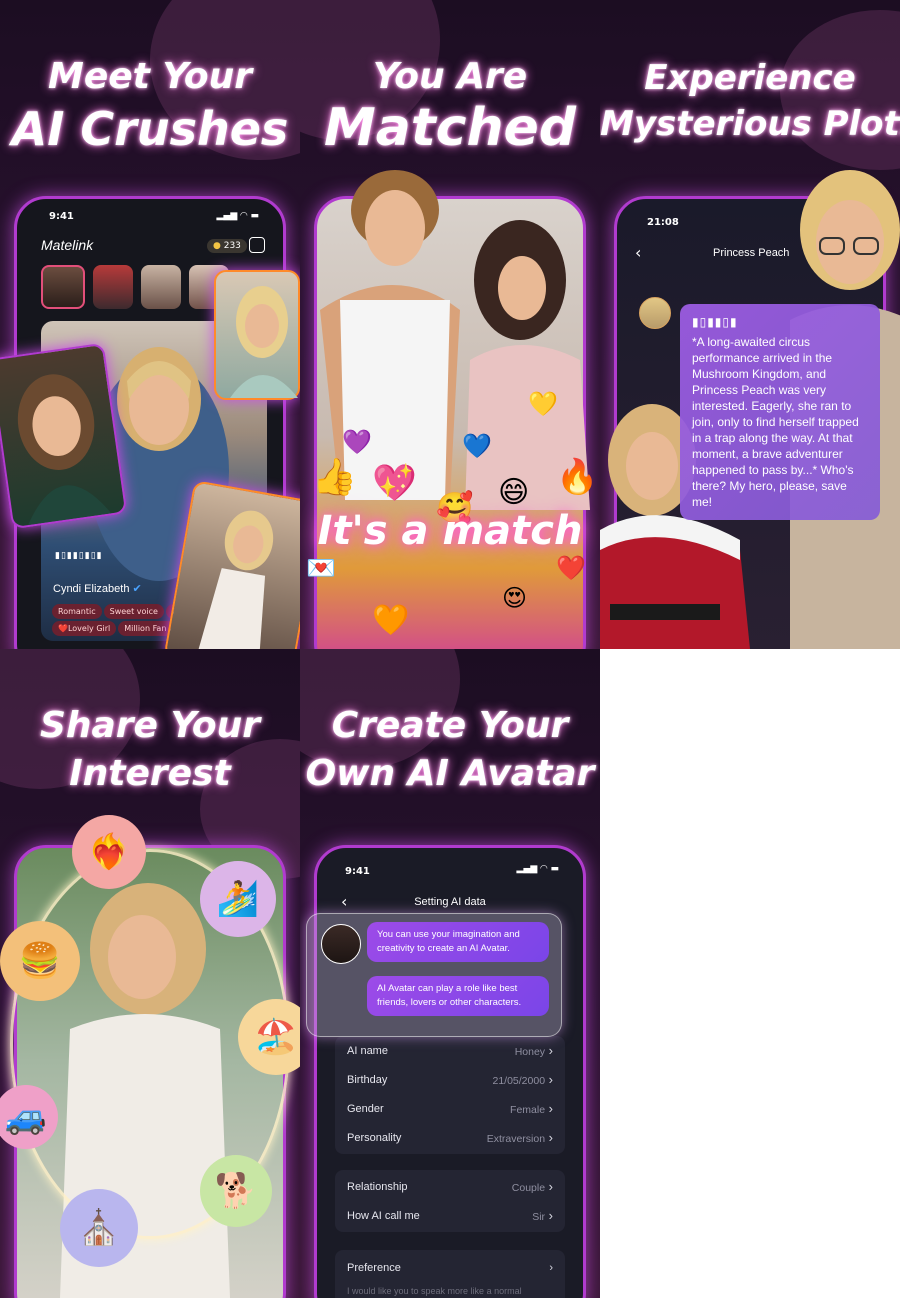  Describe the element at coordinates (543, 404) in the screenshot. I see `yellow-heart-icon: 💛` at that location.